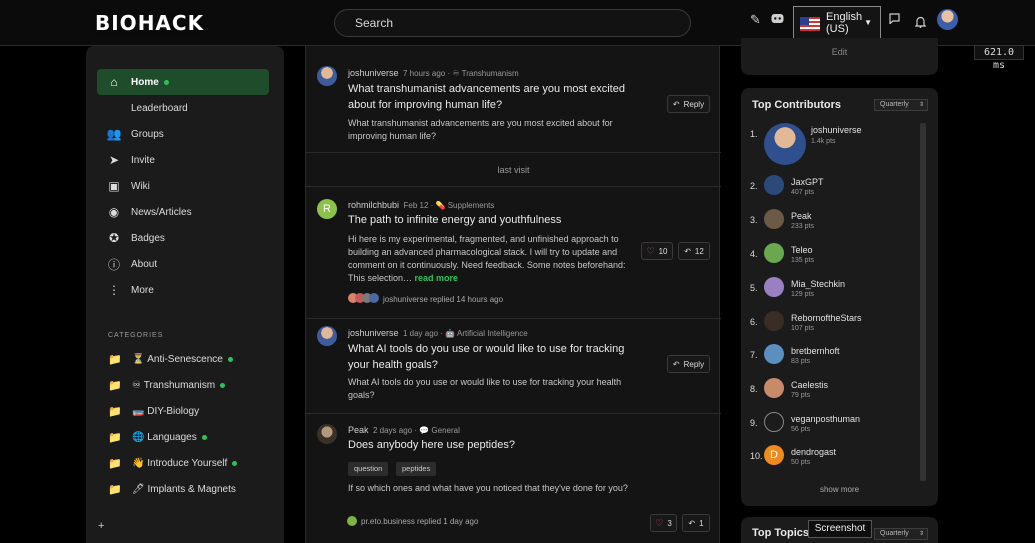 The width and height of the screenshot is (1035, 543). I want to click on post-meta: rohmilchbubi Feb 12 · 💊 Supplements, so click(421, 205).